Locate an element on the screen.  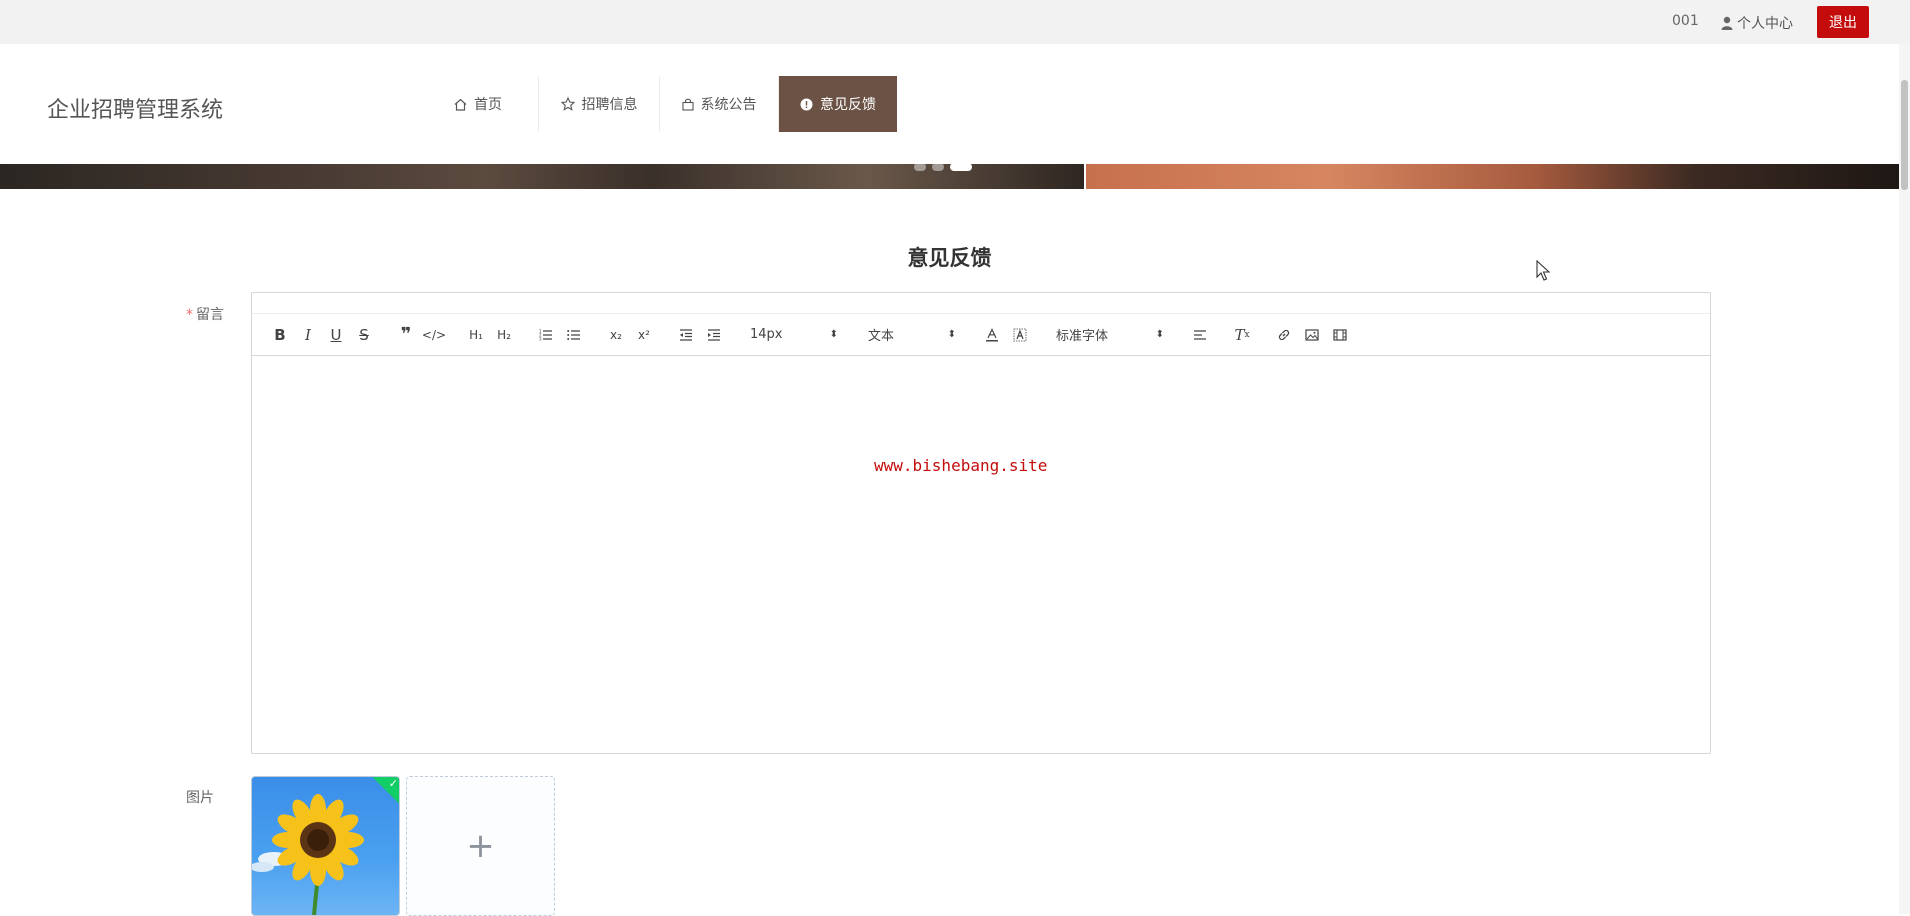
header-value: 文本 is located at coordinates (881, 336).